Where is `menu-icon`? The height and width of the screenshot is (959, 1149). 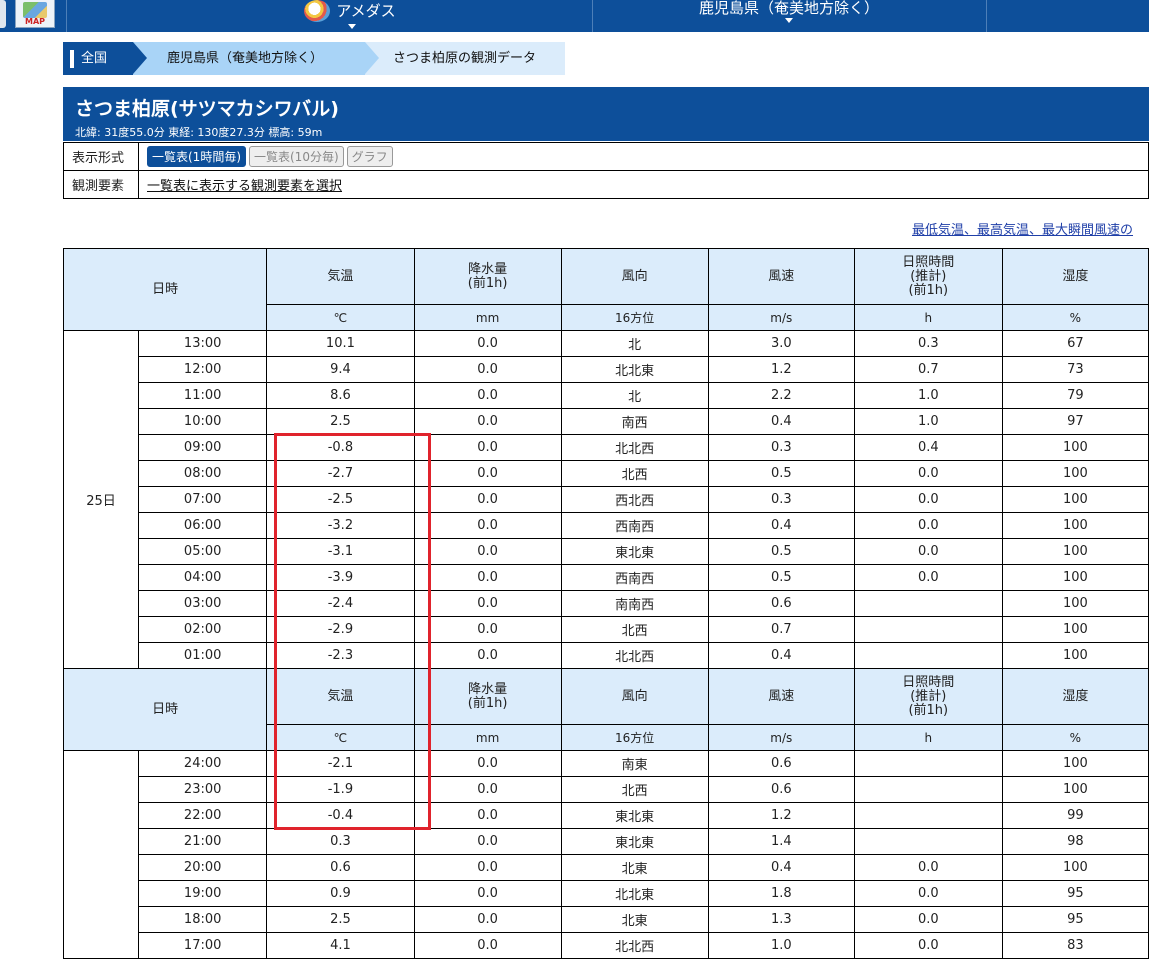
menu-icon is located at coordinates (3, 14).